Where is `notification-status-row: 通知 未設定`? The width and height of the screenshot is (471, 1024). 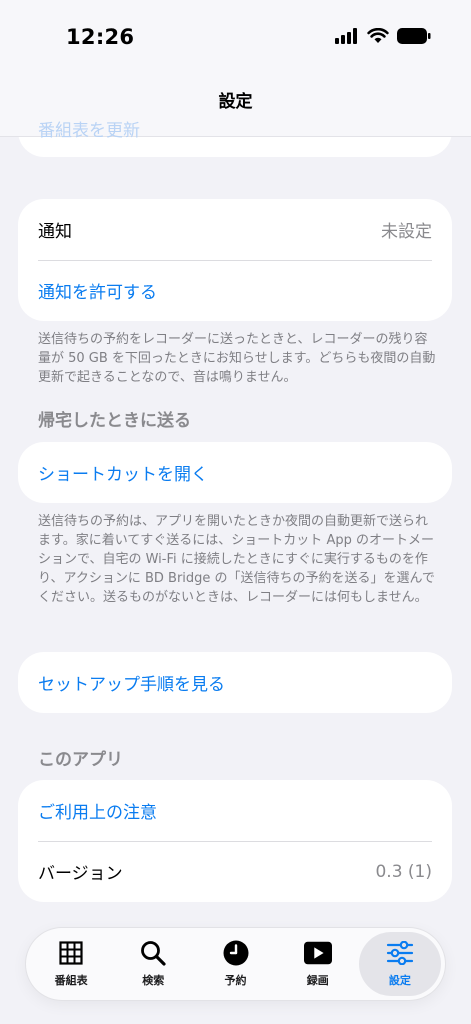
notification-status-row: 通知 未設定 is located at coordinates (235, 229).